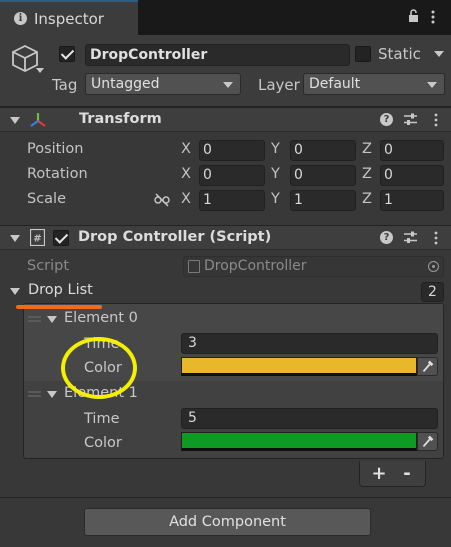  What do you see at coordinates (323, 200) in the screenshot?
I see `scale-y-field: 1` at bounding box center [323, 200].